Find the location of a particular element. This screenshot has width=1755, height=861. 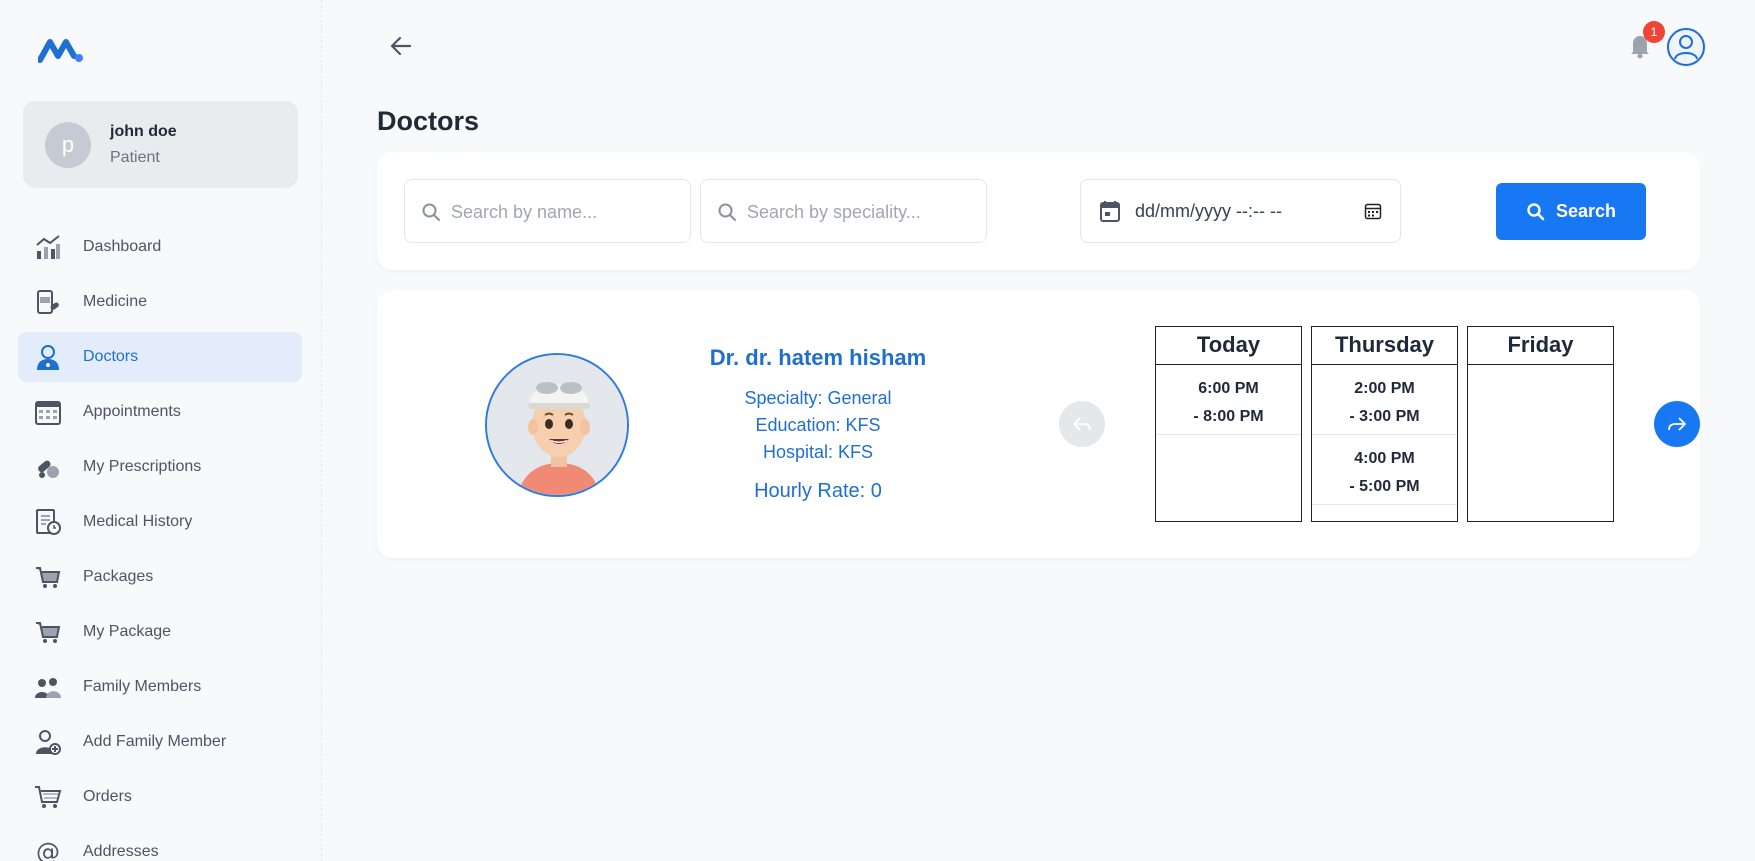

previous-days-button is located at coordinates (1082, 424).